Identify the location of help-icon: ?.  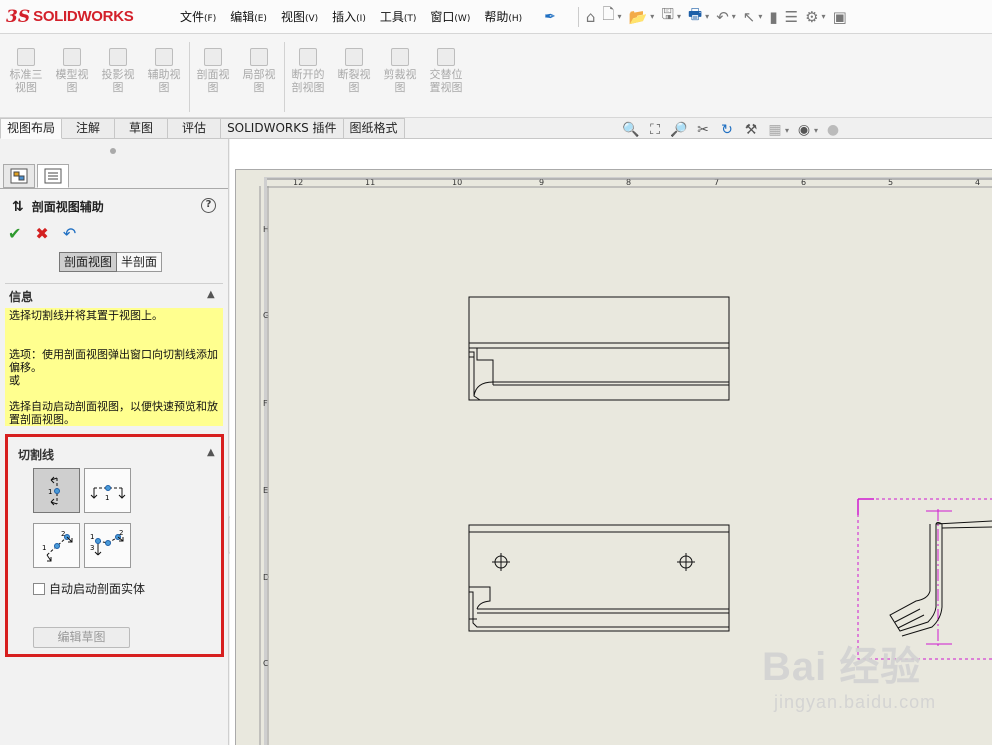
(208, 205).